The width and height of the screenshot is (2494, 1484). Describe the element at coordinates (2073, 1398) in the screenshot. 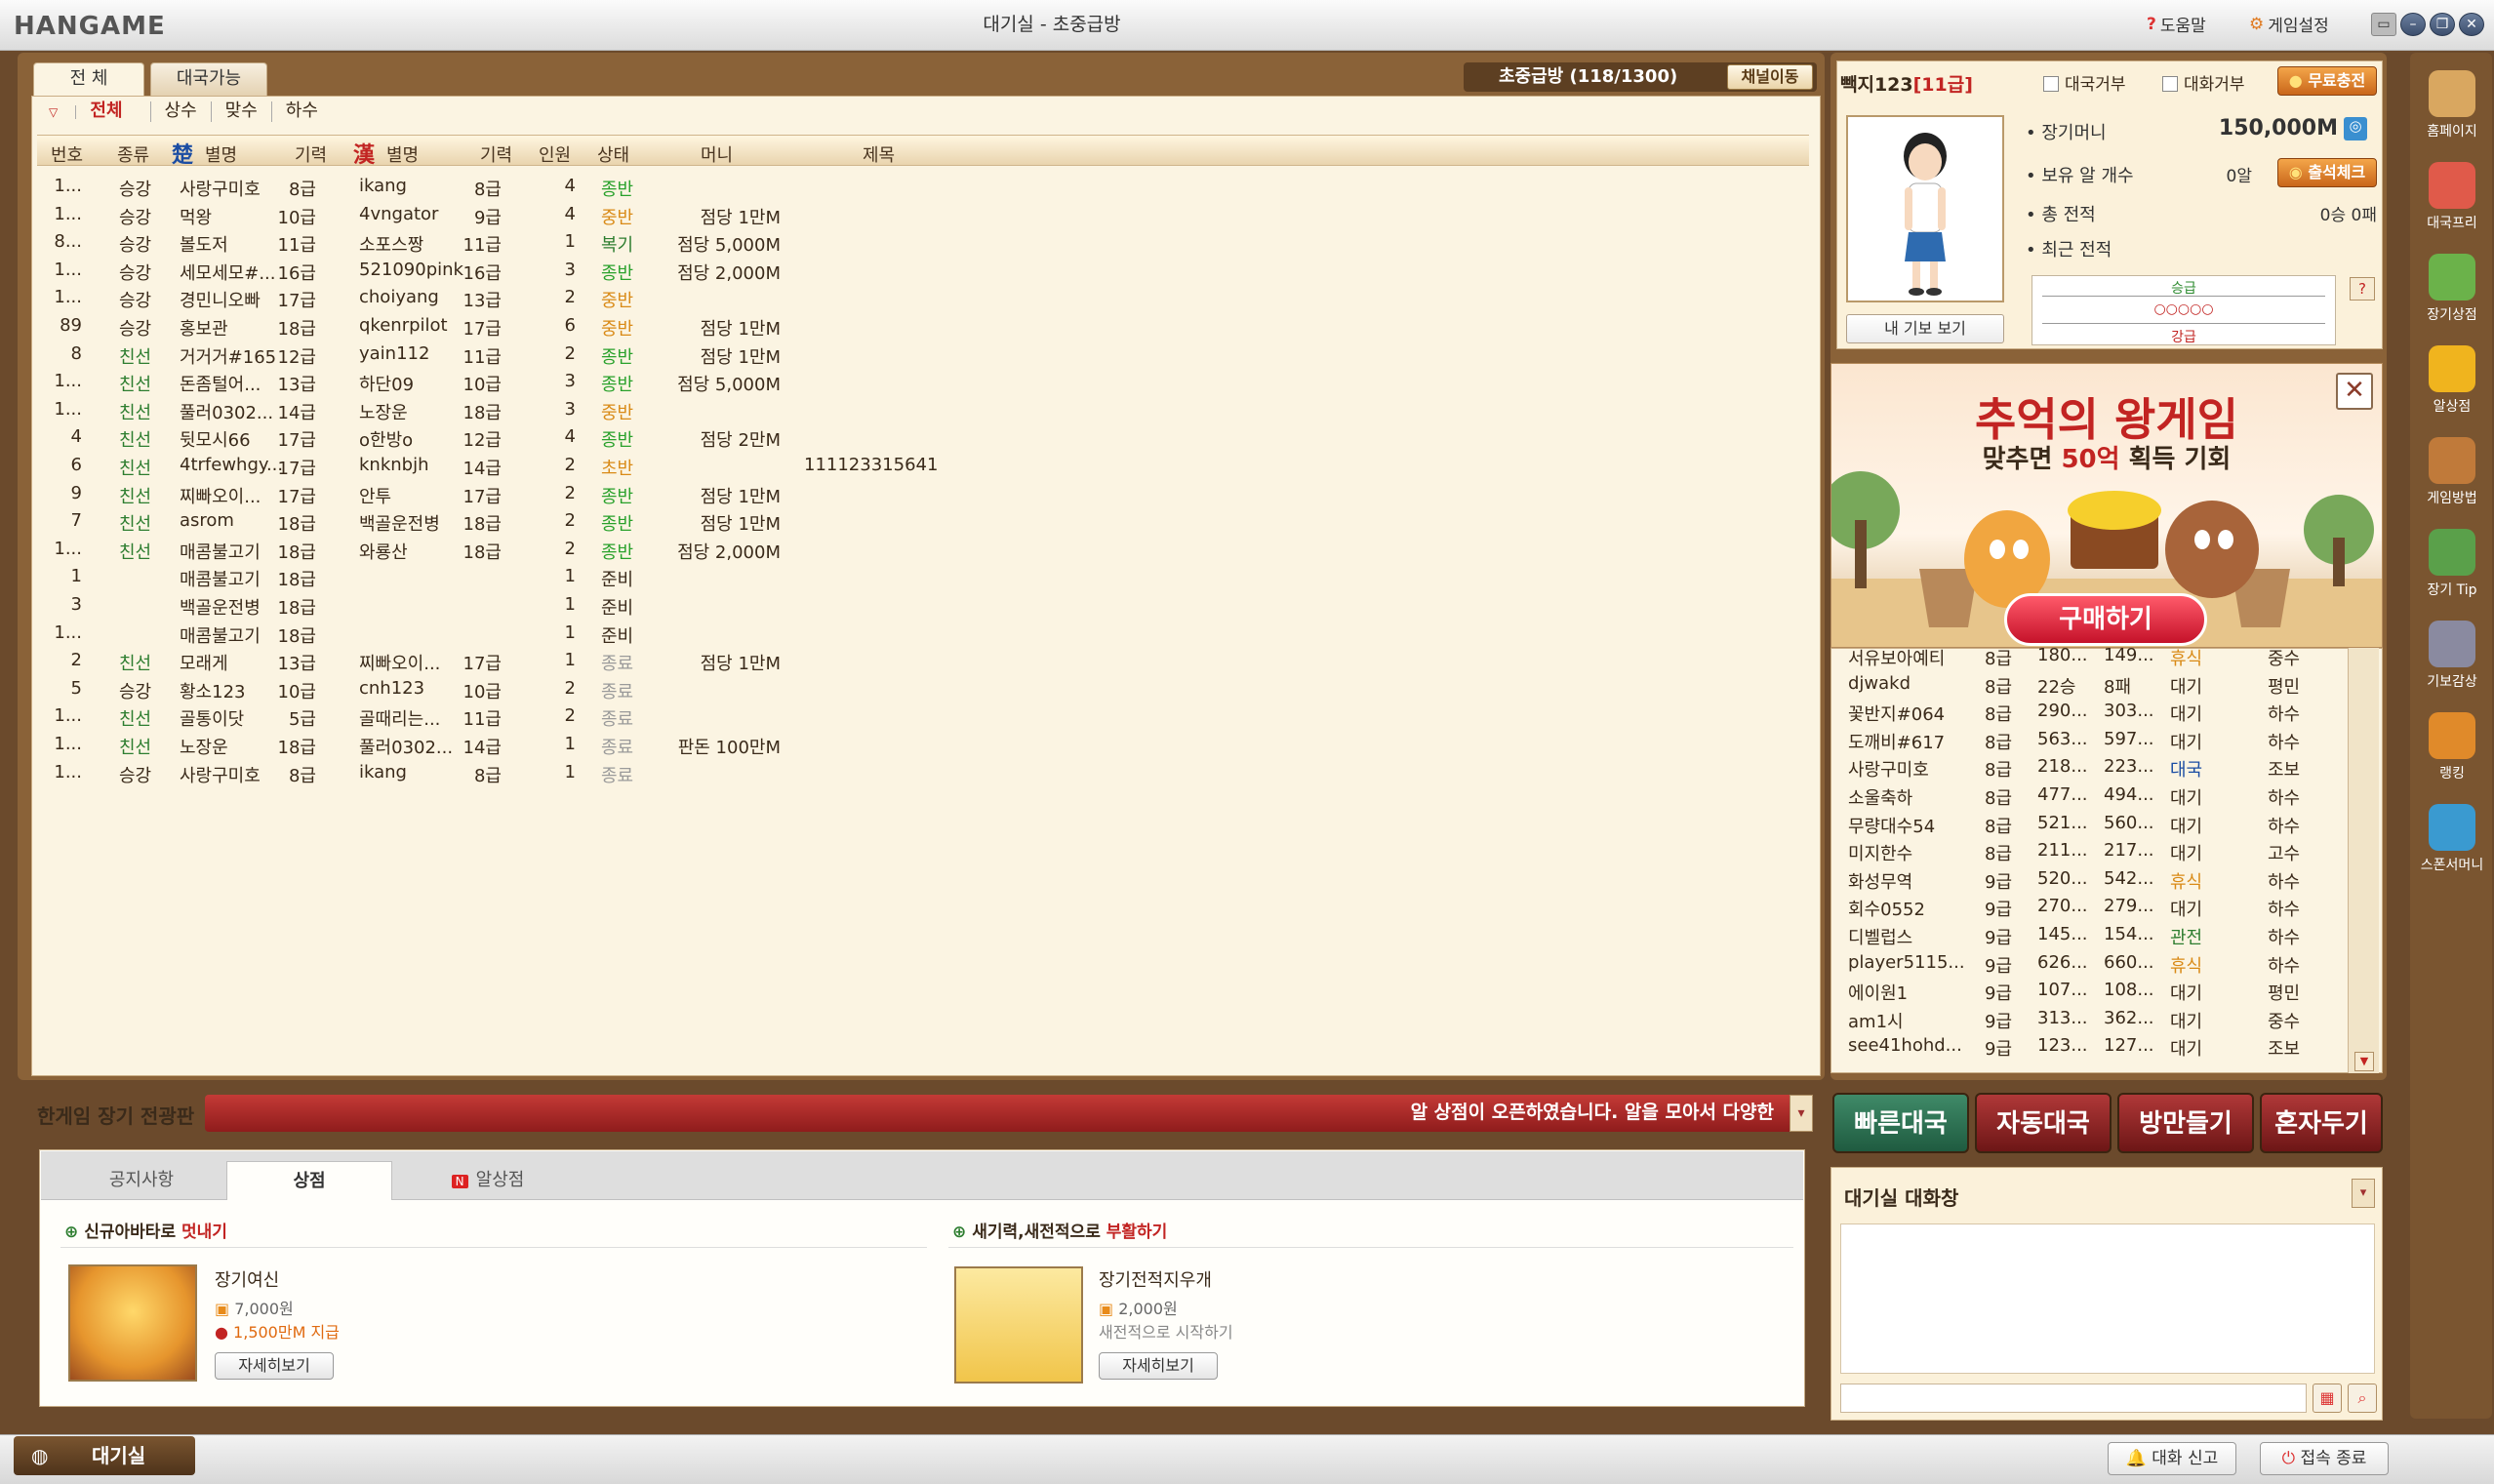

I see `chat-input` at that location.